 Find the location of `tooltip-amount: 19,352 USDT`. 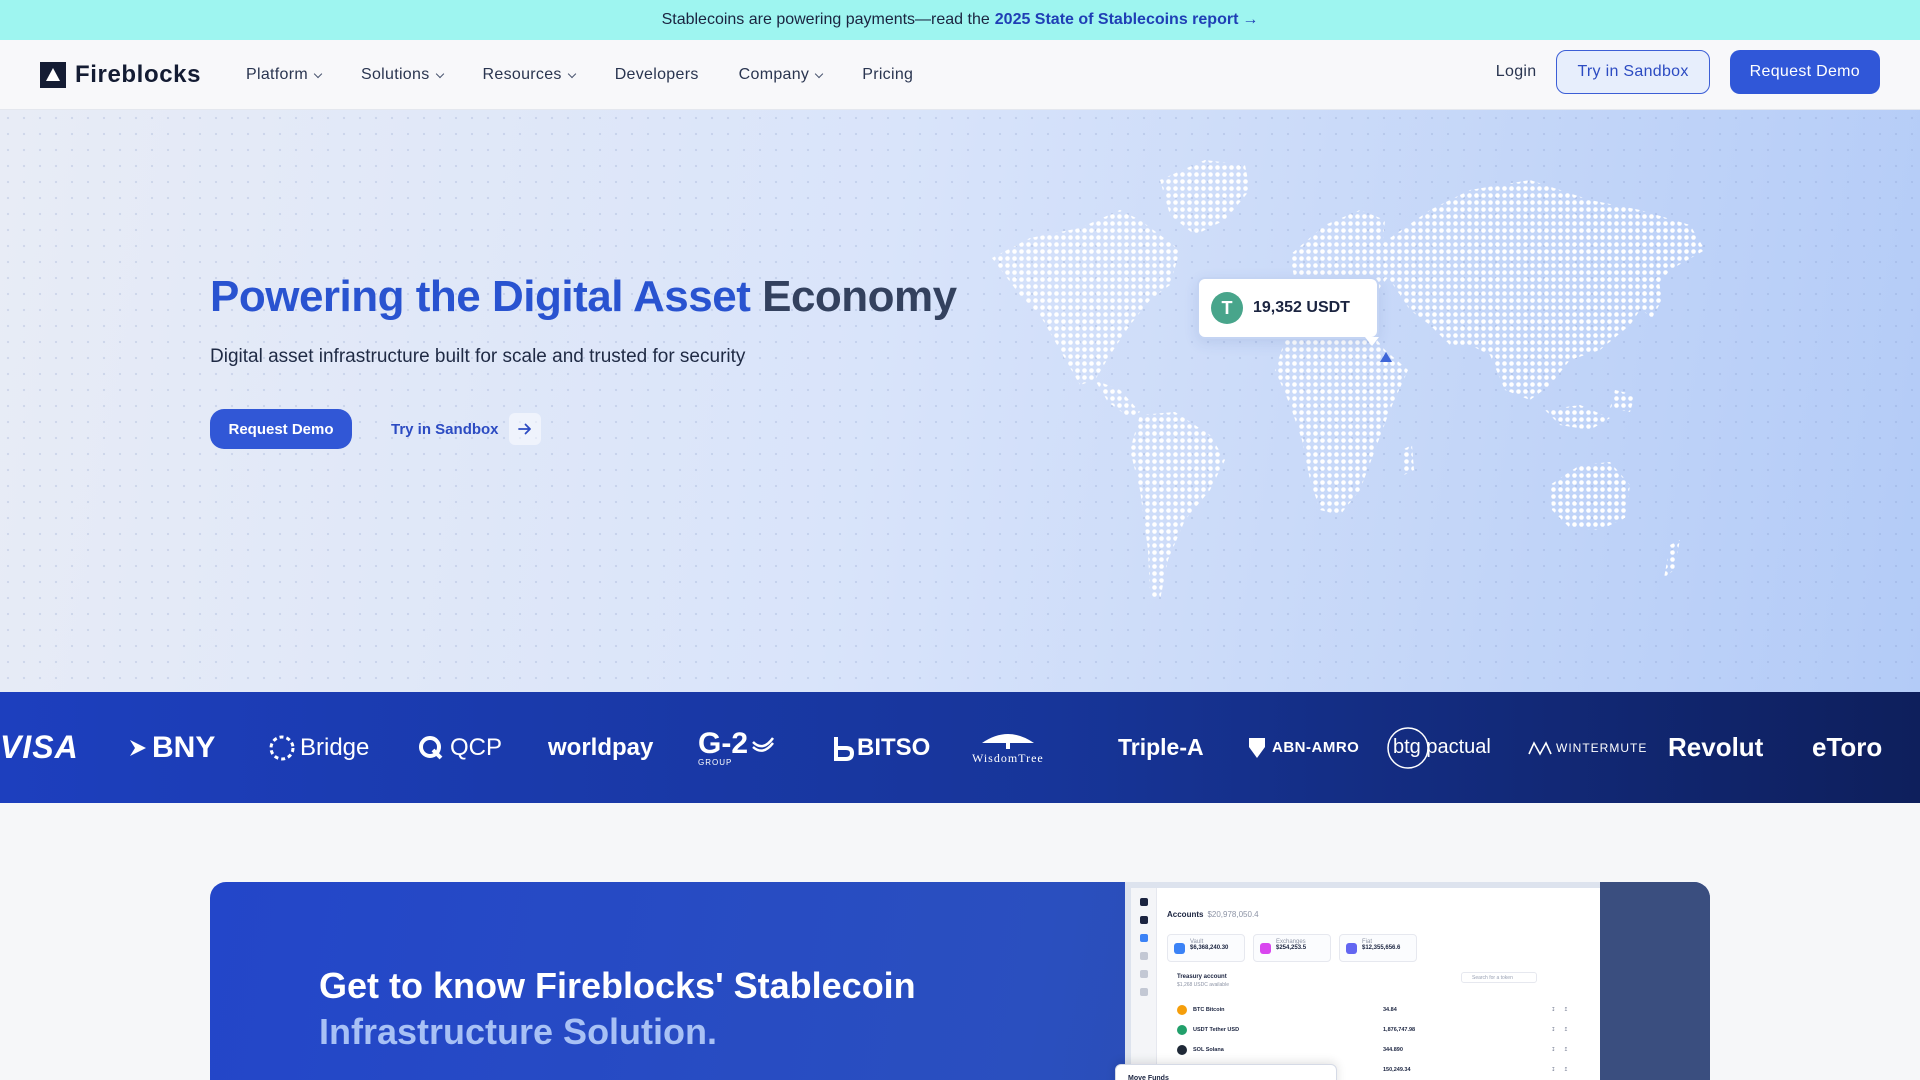

tooltip-amount: 19,352 USDT is located at coordinates (1301, 307).